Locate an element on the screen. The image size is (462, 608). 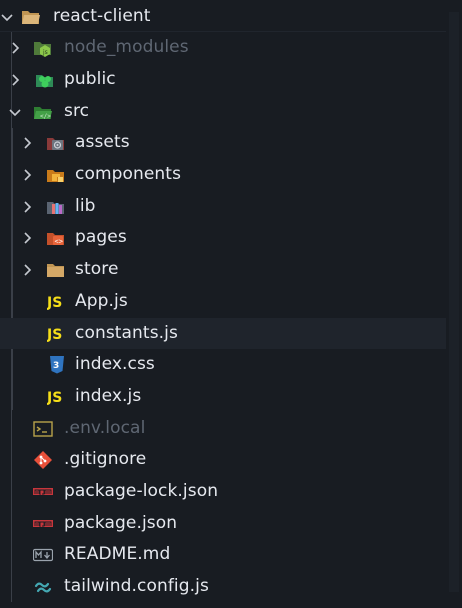
scrollbar is located at coordinates (454, 304).